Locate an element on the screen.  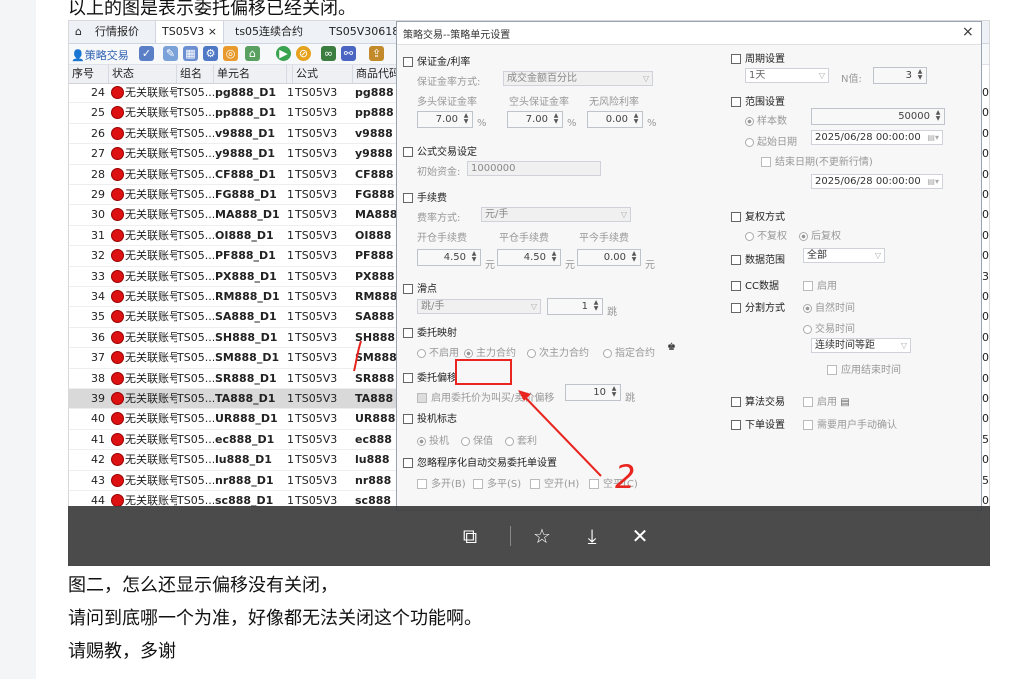
post-line-1: 图二，怎么还显示偏移没有关闭， is located at coordinates (203, 585).